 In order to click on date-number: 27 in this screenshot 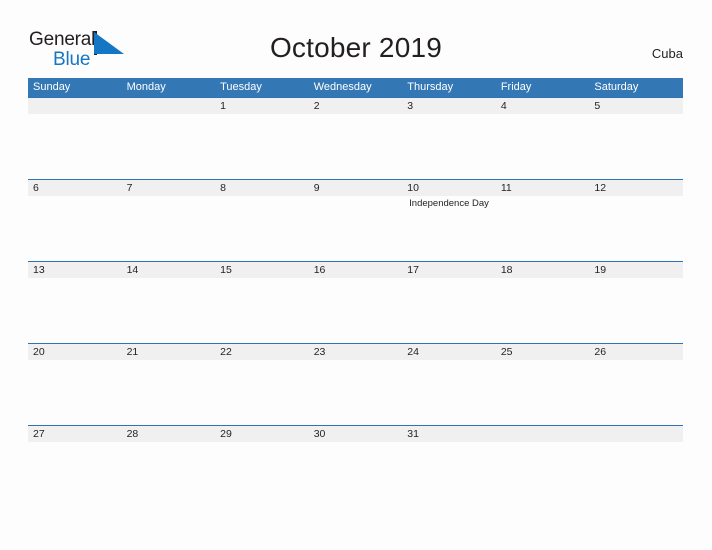, I will do `click(75, 434)`.